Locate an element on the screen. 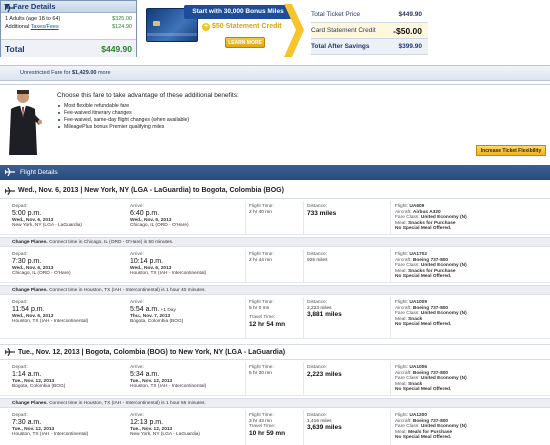 The image size is (550, 445). flight-number: UA1200 is located at coordinates (418, 415).